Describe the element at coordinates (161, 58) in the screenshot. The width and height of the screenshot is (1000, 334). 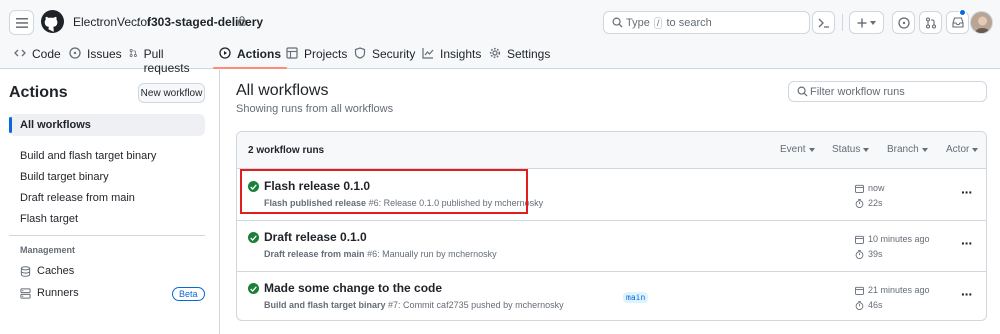
I see `tab-pull-requests: Pull requests` at that location.